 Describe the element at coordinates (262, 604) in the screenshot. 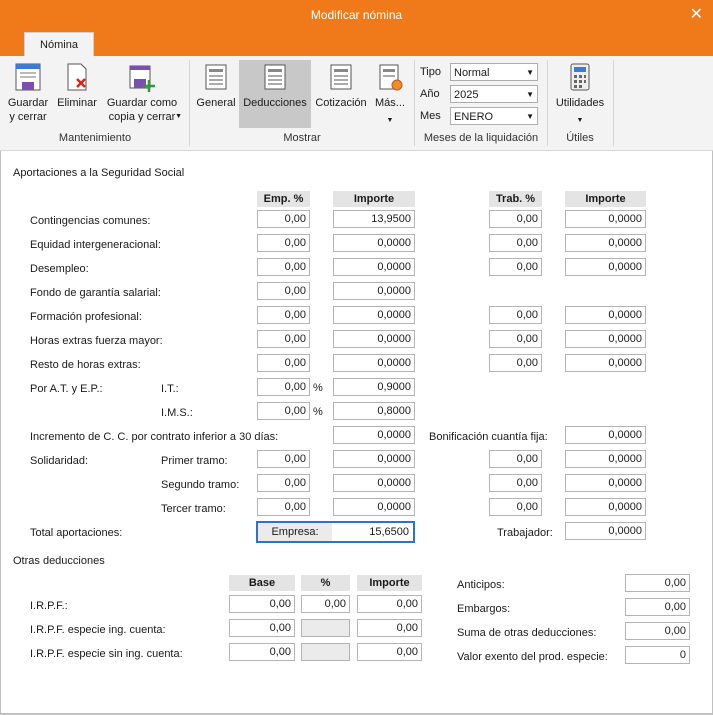

I see `irpf-base-field: 0,00` at that location.